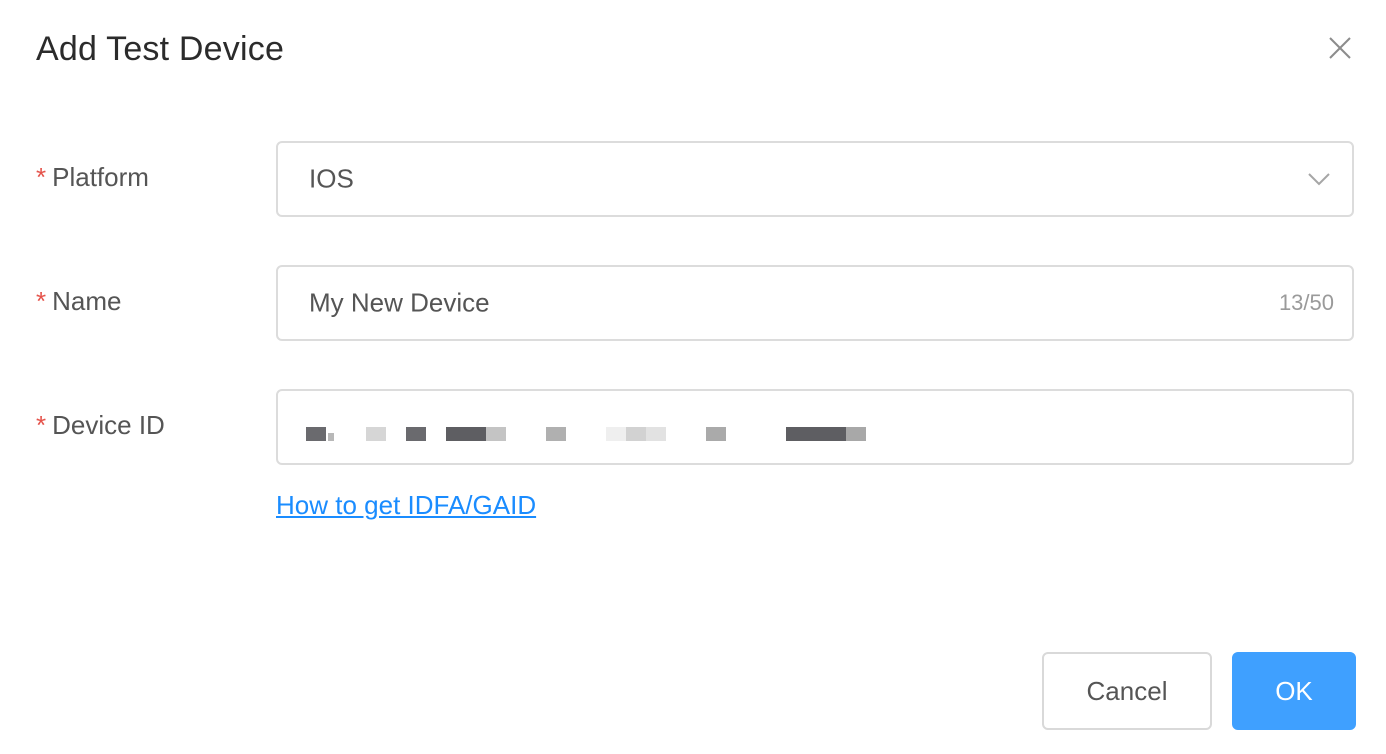 The width and height of the screenshot is (1386, 754). I want to click on platform-value: IOS, so click(331, 178).